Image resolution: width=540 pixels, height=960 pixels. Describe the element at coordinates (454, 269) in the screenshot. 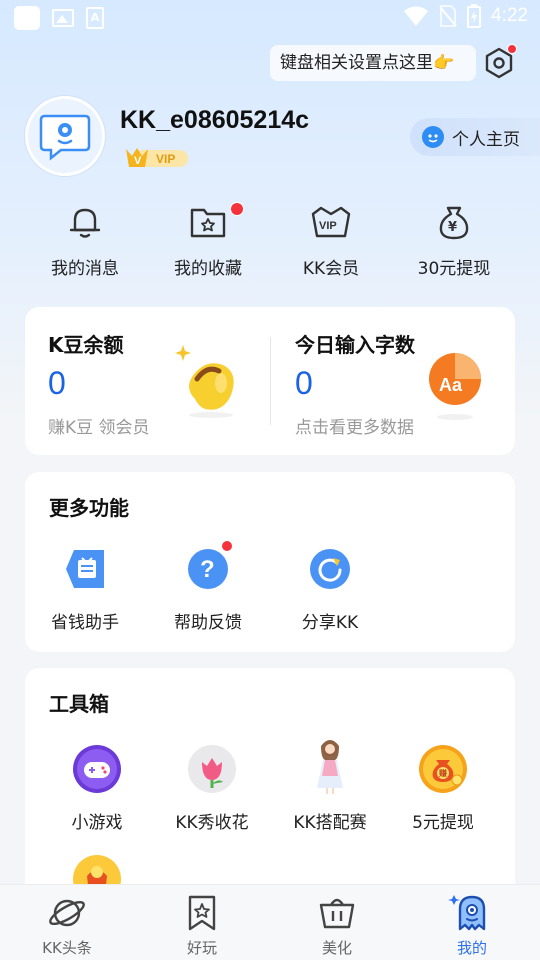

I see `quick-action-label: 30元提现` at that location.